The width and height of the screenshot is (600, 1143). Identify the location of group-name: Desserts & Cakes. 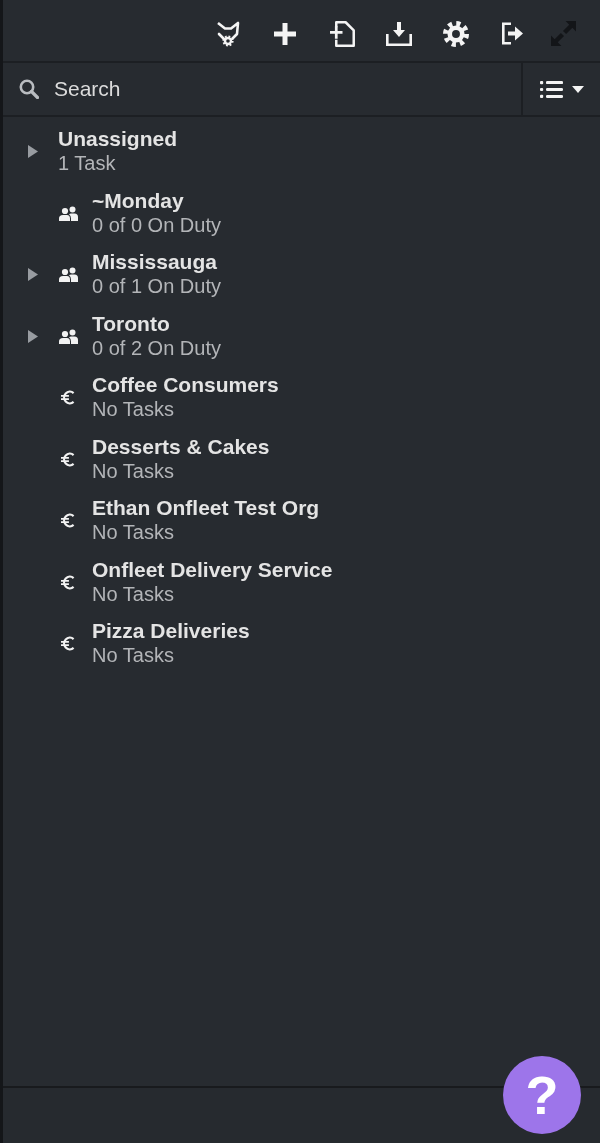
(181, 446).